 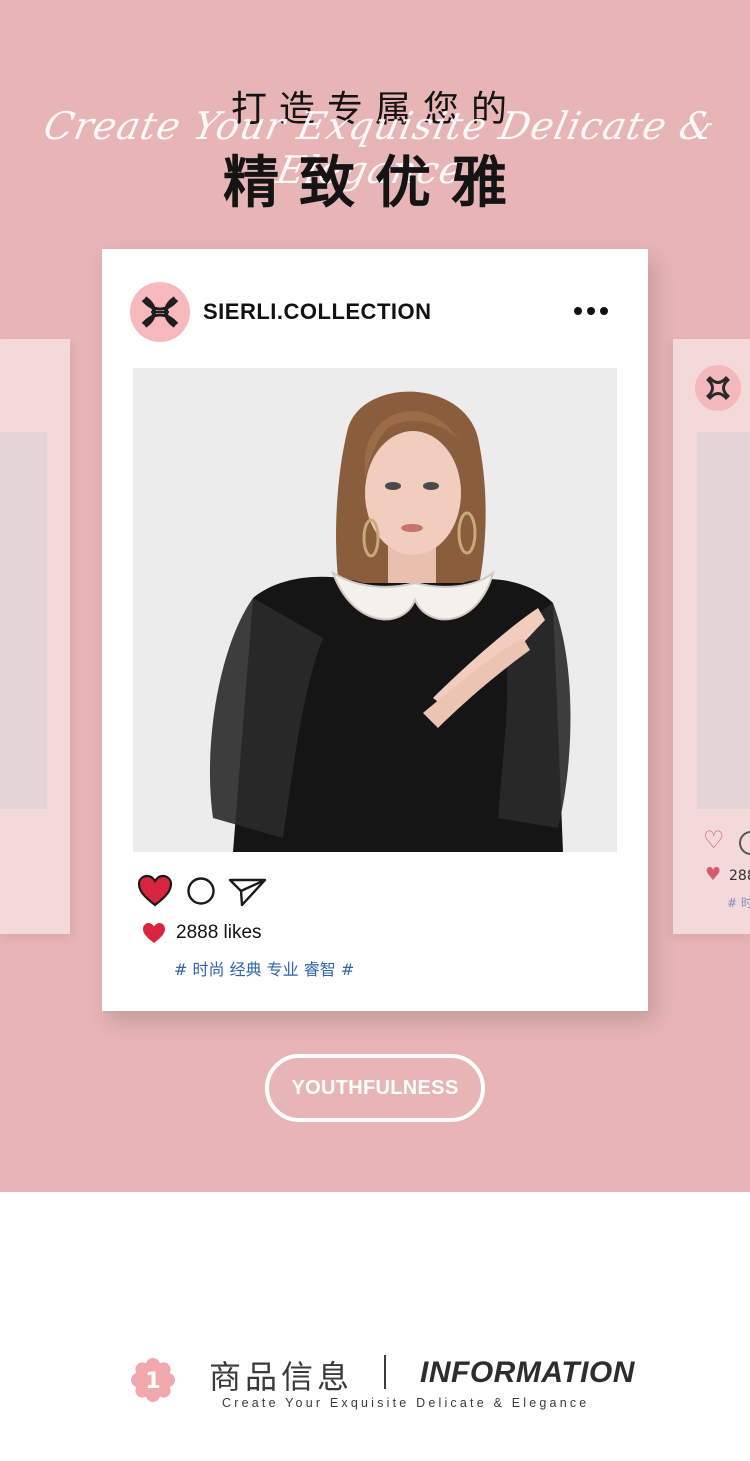 What do you see at coordinates (739, 876) in the screenshot?
I see `ghost-likes-count: 288` at bounding box center [739, 876].